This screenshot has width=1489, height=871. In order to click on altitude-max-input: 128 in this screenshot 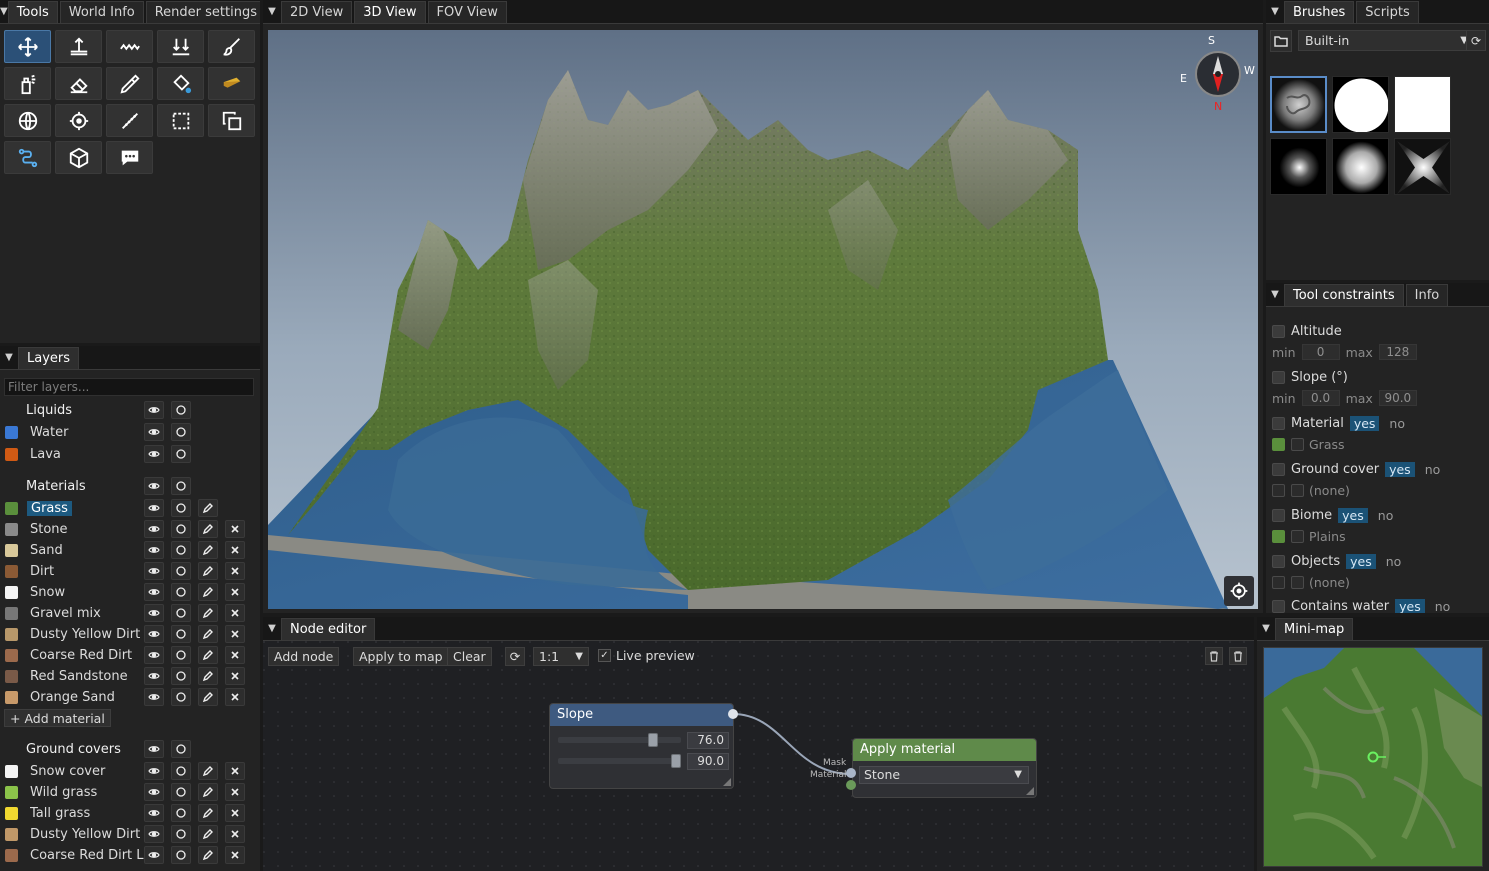, I will do `click(1397, 352)`.